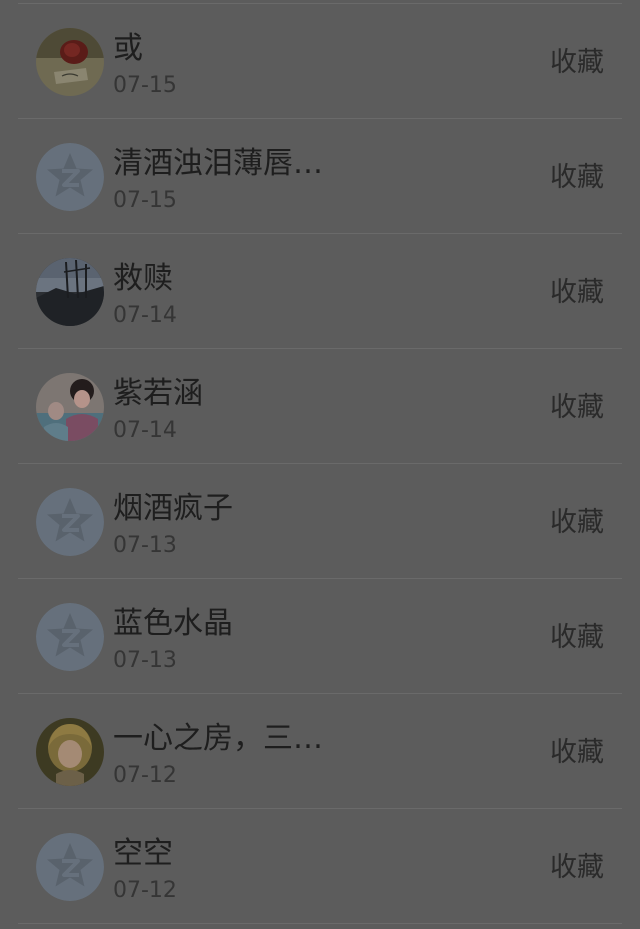 The height and width of the screenshot is (929, 640). I want to click on divider, so click(320, 923).